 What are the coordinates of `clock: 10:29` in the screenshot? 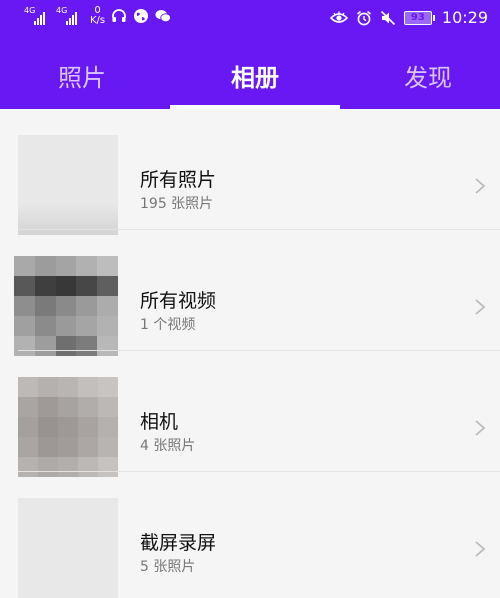 It's located at (464, 17).